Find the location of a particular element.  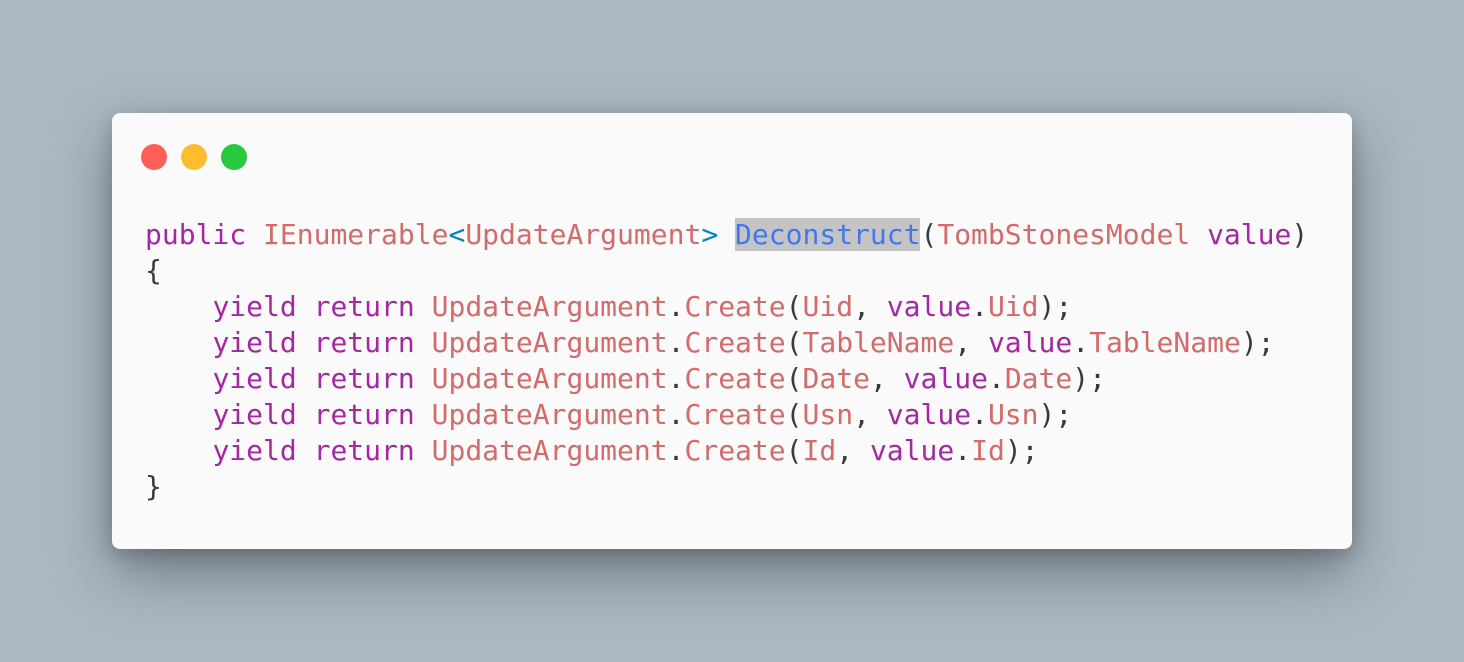

param-type: TombStonesModel is located at coordinates (1064, 234).